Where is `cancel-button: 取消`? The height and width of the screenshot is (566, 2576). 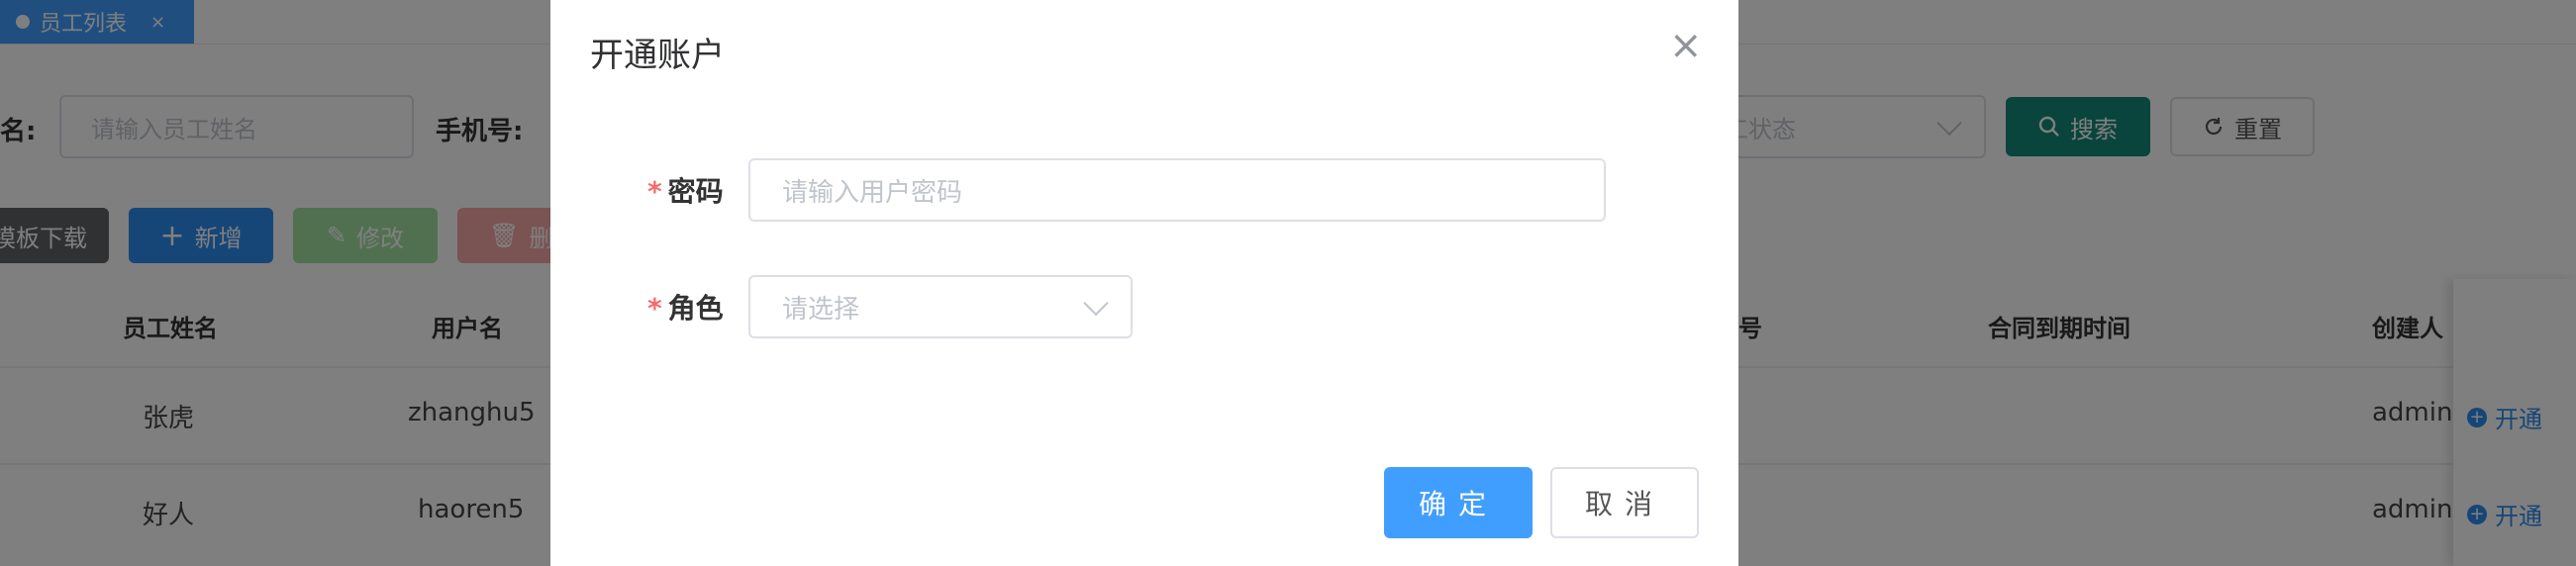
cancel-button: 取消 is located at coordinates (1624, 502).